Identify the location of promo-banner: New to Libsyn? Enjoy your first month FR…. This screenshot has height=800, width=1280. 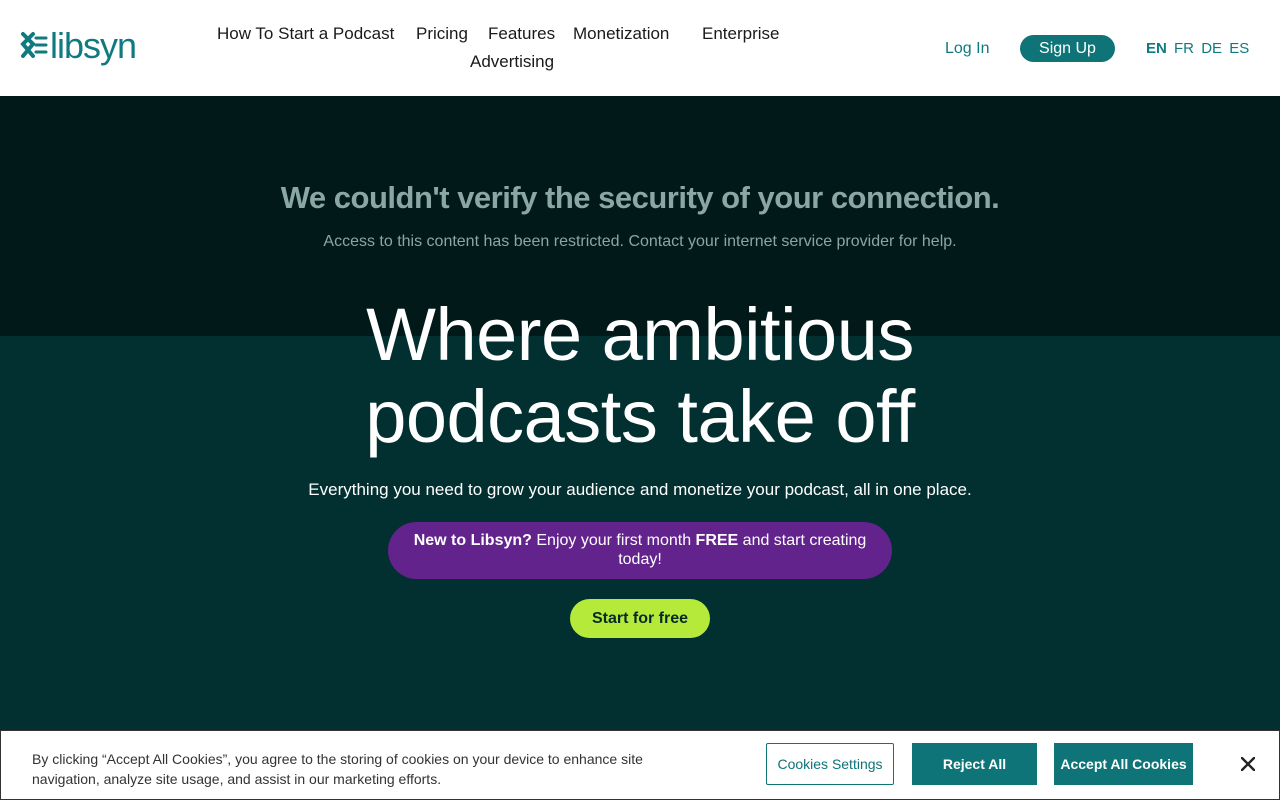
(640, 550).